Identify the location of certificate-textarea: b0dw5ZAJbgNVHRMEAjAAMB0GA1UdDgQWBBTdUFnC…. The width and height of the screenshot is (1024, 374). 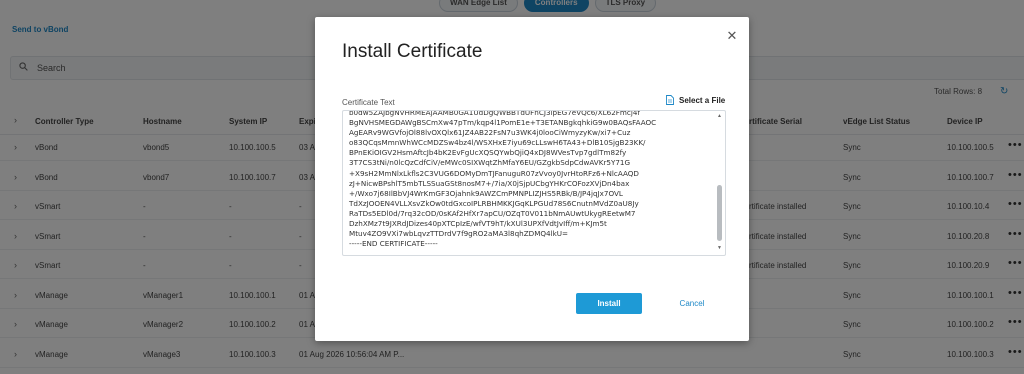
(534, 183).